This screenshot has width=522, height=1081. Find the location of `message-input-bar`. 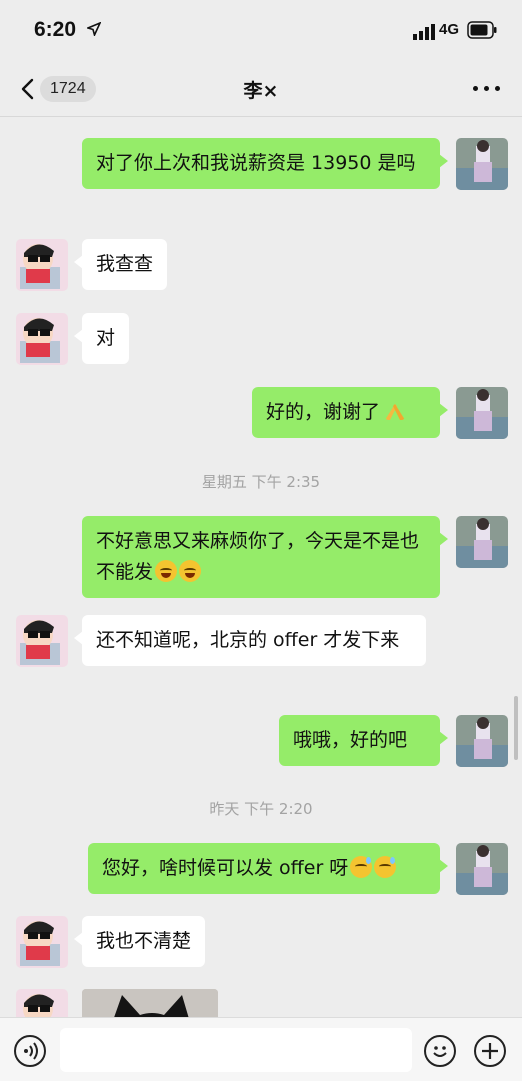

message-input-bar is located at coordinates (261, 1049).